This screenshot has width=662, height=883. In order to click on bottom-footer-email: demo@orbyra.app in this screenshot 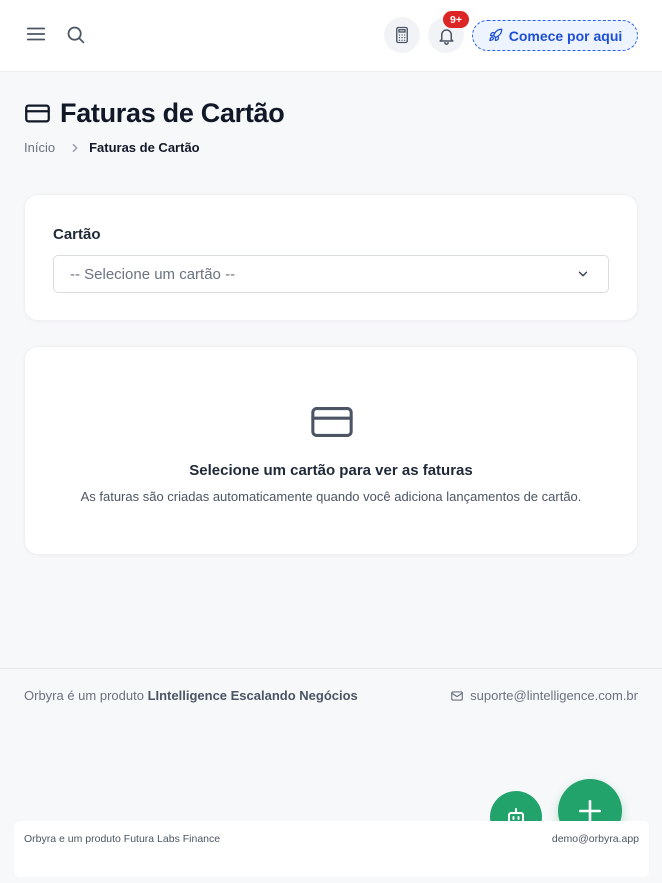, I will do `click(595, 839)`.